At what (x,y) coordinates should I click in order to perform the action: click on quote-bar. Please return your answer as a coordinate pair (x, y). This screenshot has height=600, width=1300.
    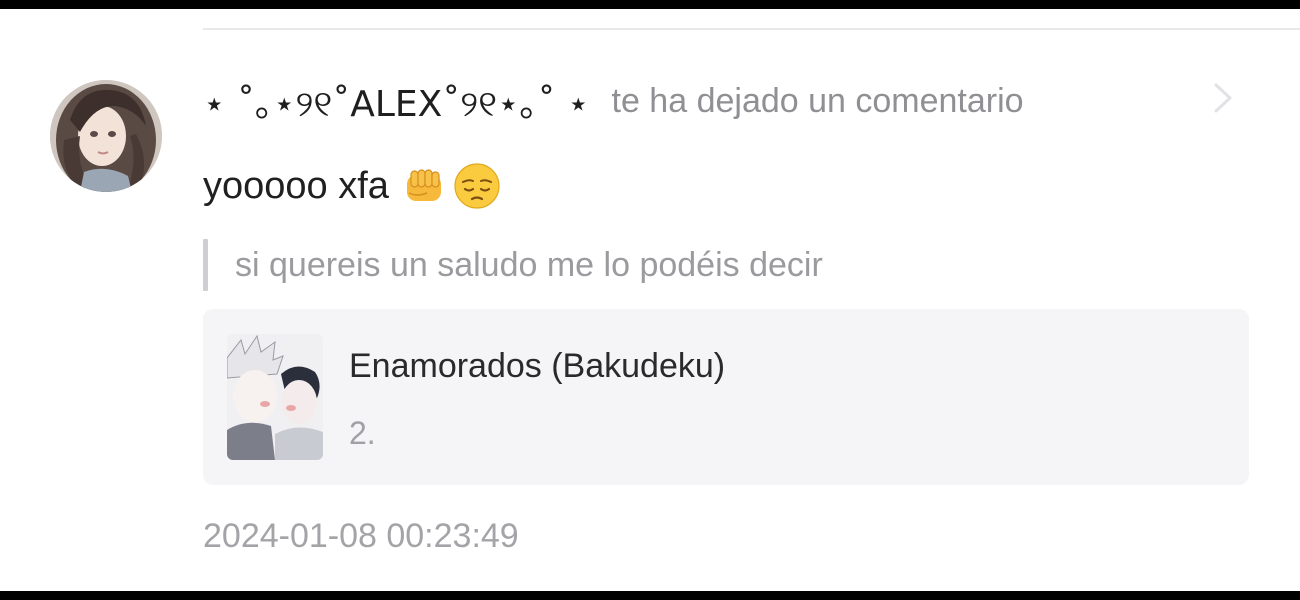
    Looking at the image, I should click on (205, 265).